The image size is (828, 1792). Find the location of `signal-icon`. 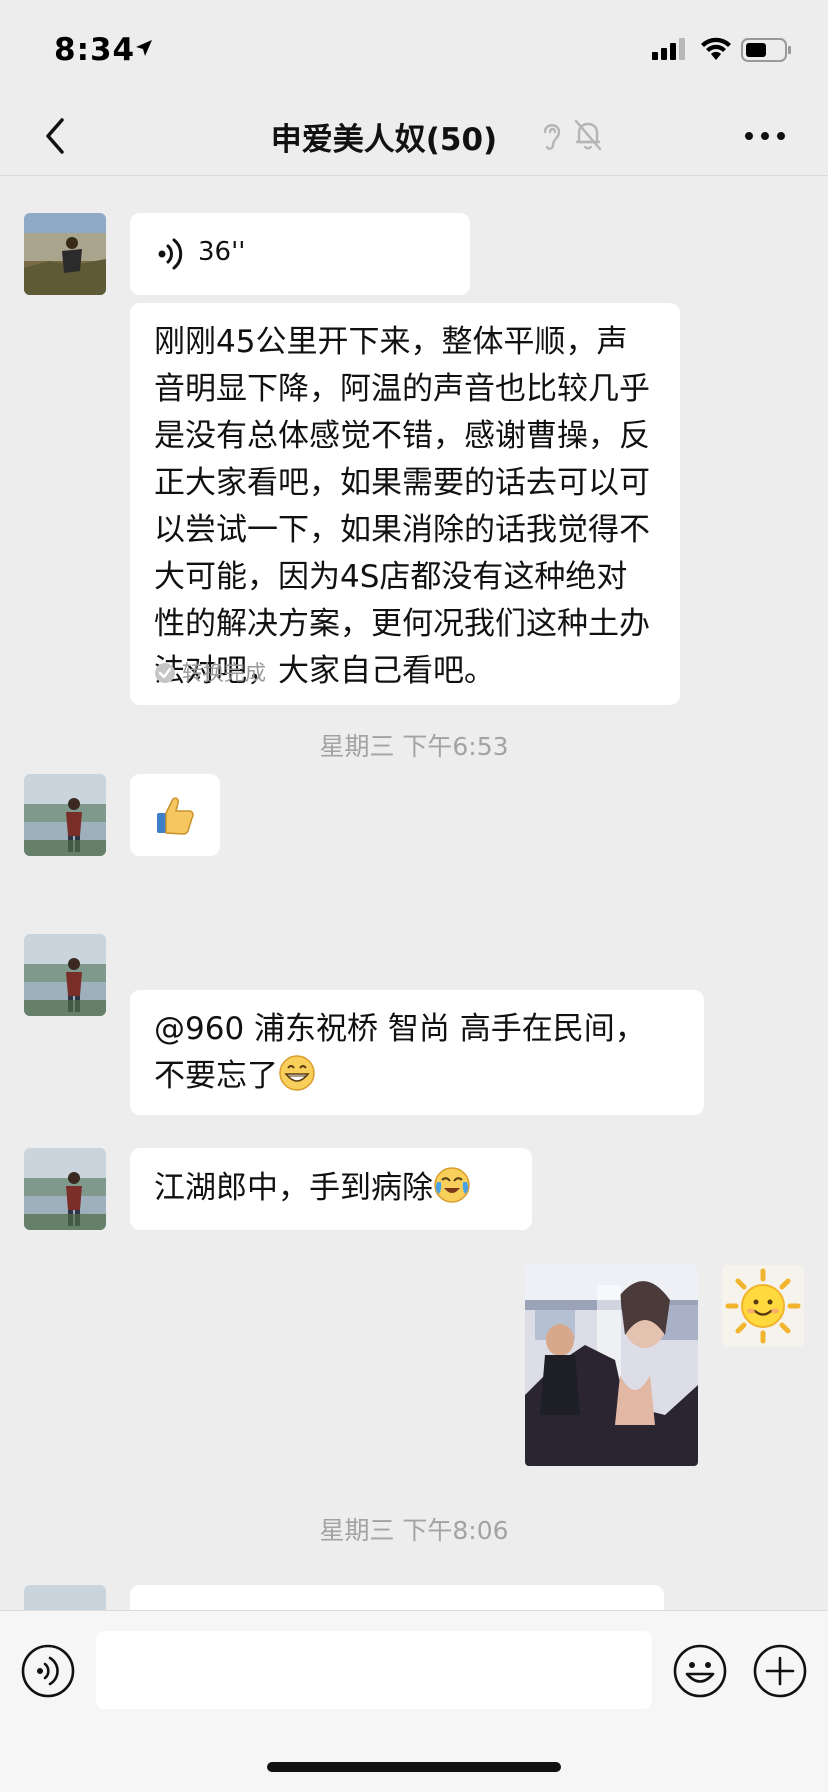

signal-icon is located at coordinates (668, 49).